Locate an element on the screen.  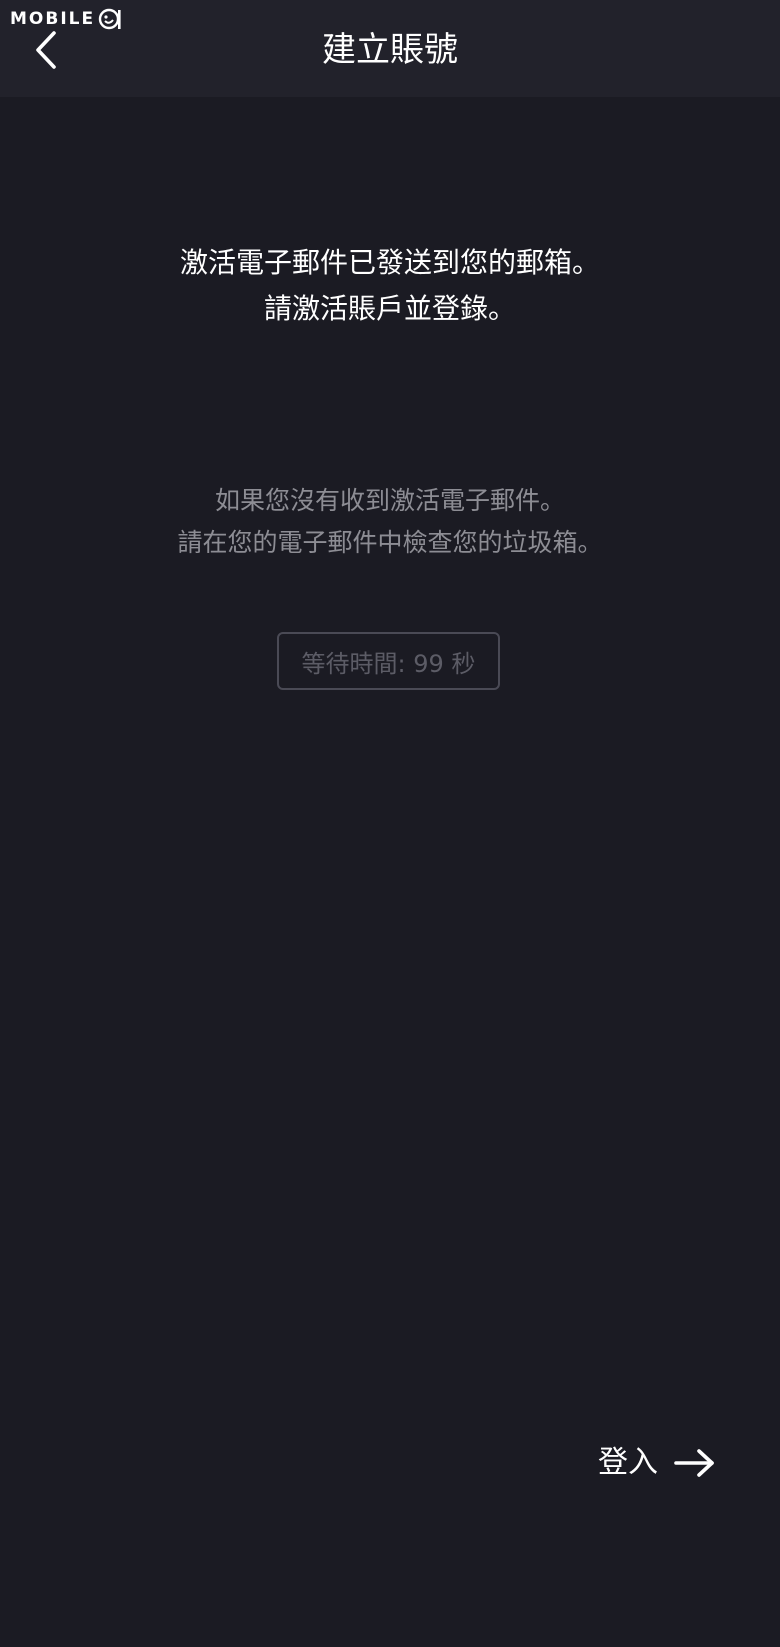
app-header: MOBILE 建立賬號 is located at coordinates (390, 48).